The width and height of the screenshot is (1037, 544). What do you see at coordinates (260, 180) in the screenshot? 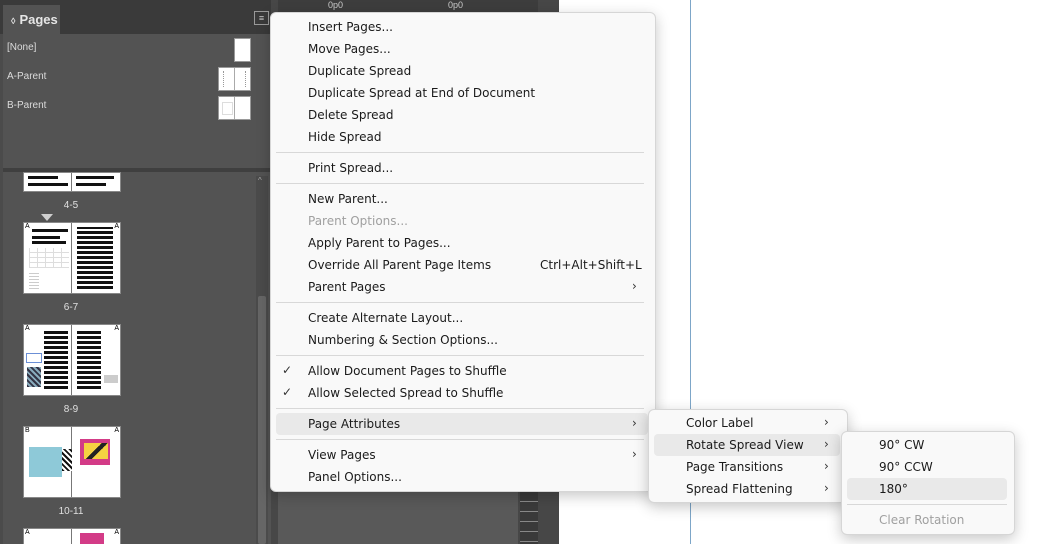
I see `scroll-up-icon: ^` at bounding box center [260, 180].